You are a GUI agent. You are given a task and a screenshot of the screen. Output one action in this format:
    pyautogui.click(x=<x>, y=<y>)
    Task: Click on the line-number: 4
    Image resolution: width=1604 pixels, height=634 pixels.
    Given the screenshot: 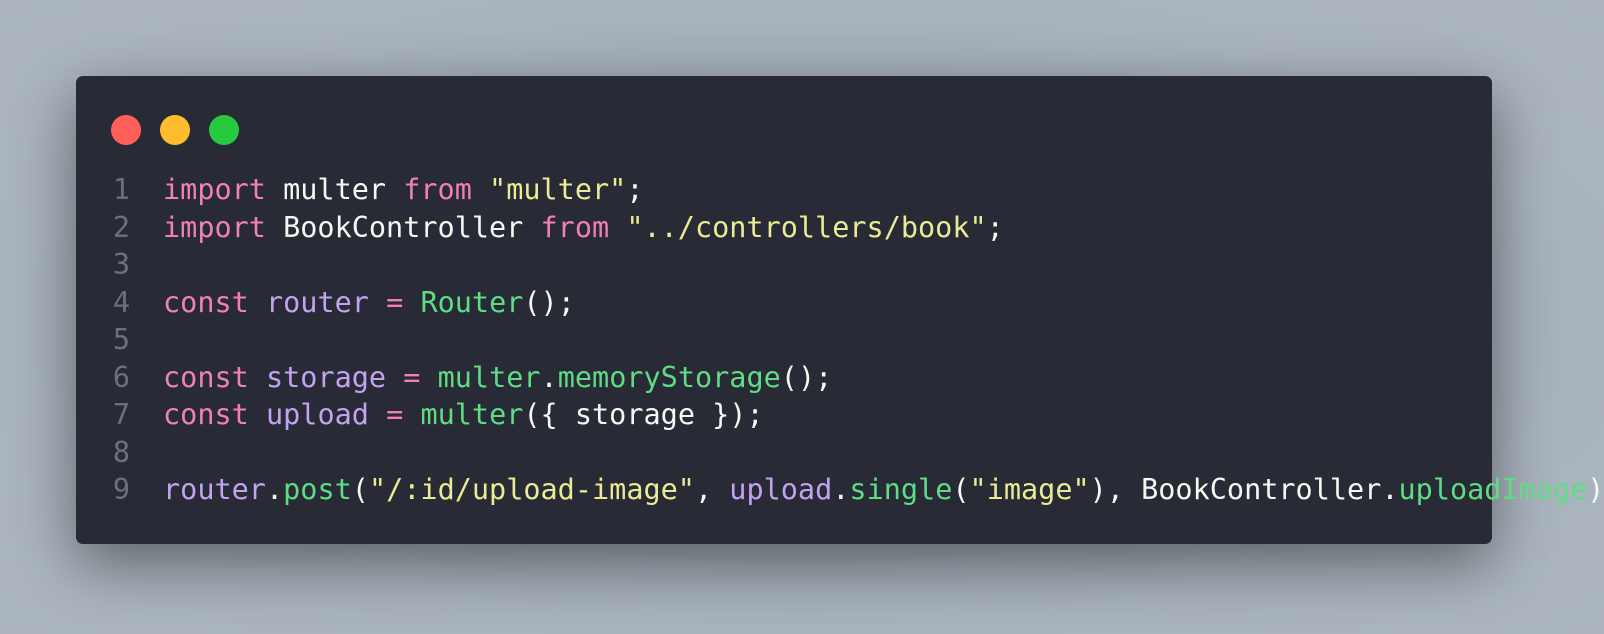 What is the action you would take?
    pyautogui.click(x=121, y=302)
    